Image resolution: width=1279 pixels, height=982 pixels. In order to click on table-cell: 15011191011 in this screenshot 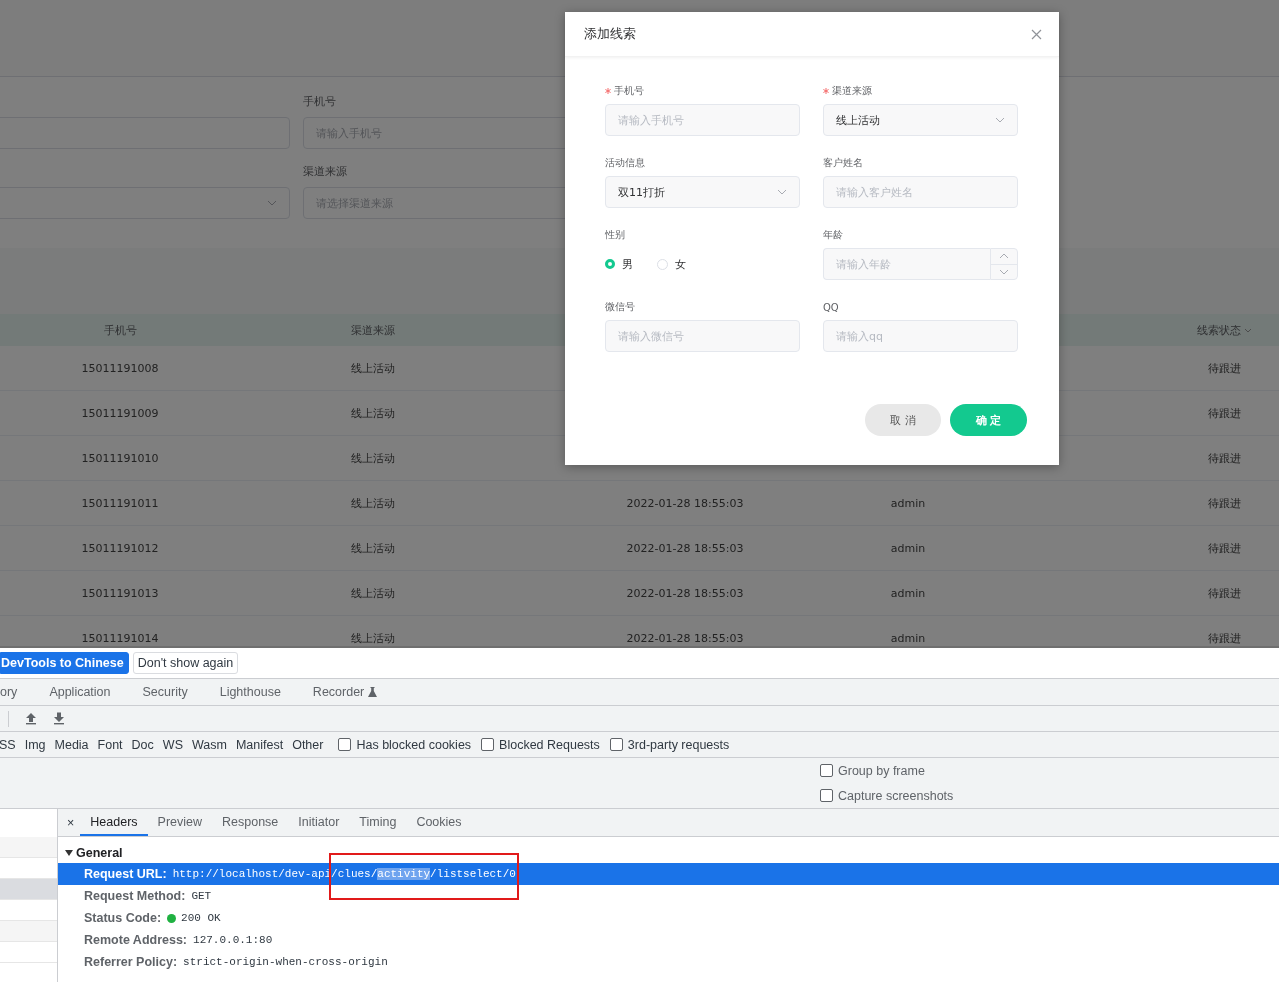, I will do `click(120, 503)`.